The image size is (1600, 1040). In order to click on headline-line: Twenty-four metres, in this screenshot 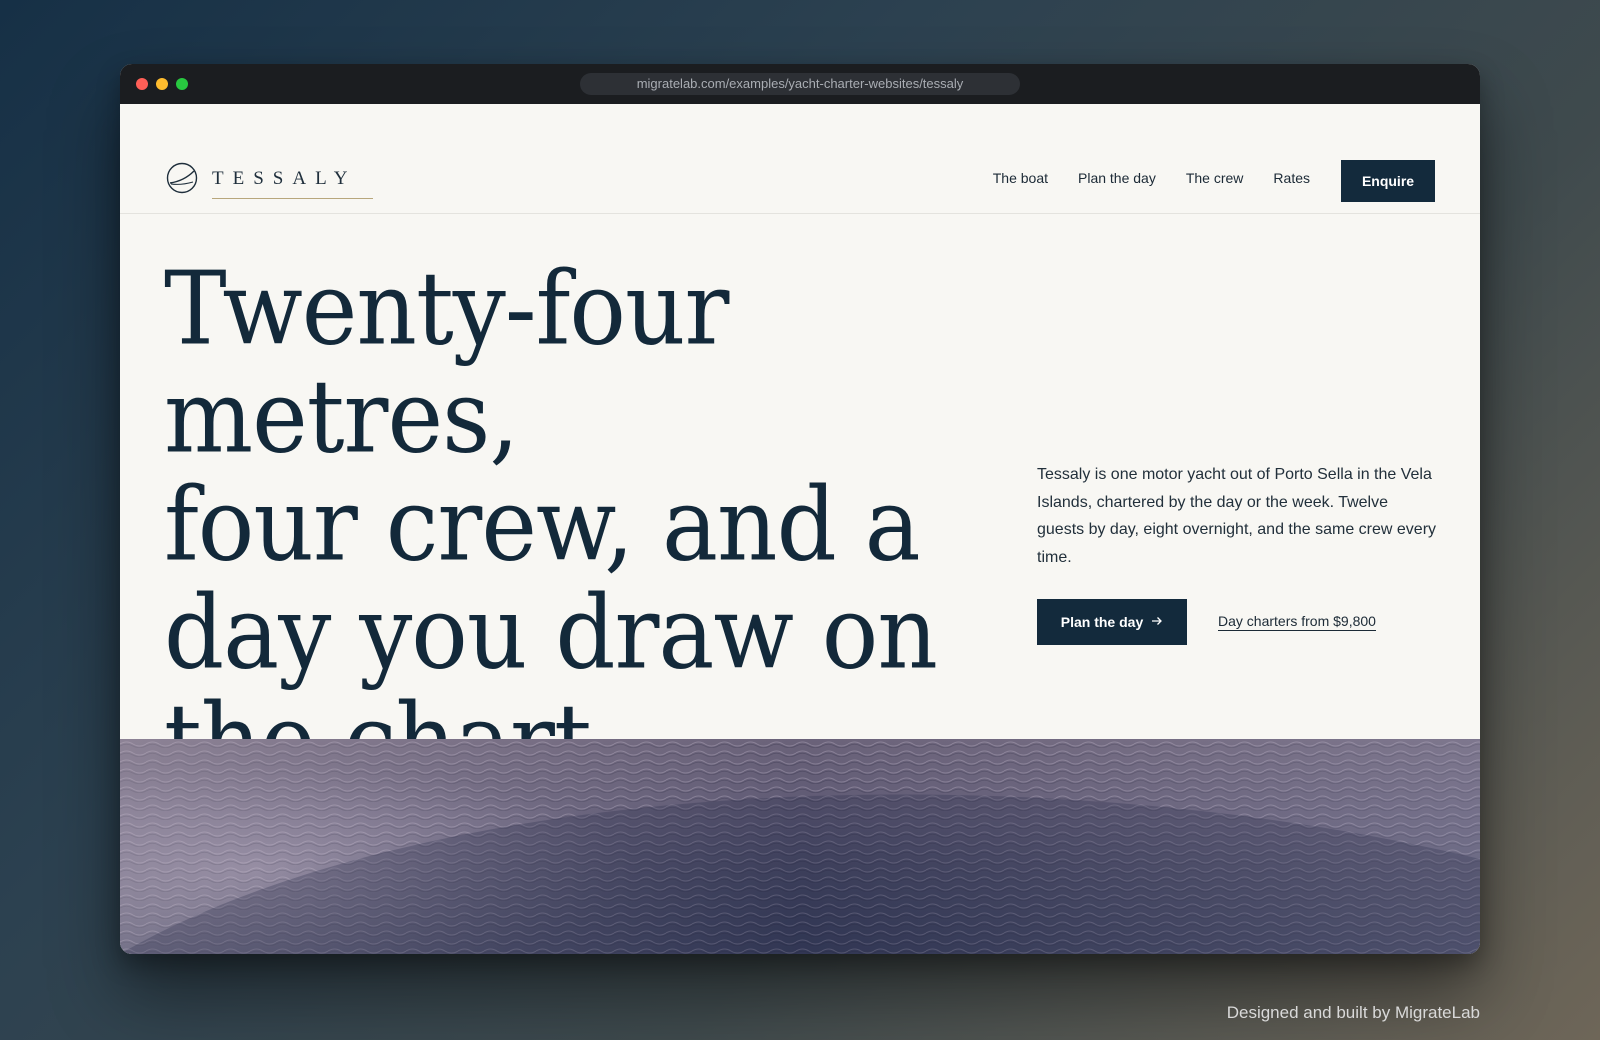, I will do `click(446, 363)`.